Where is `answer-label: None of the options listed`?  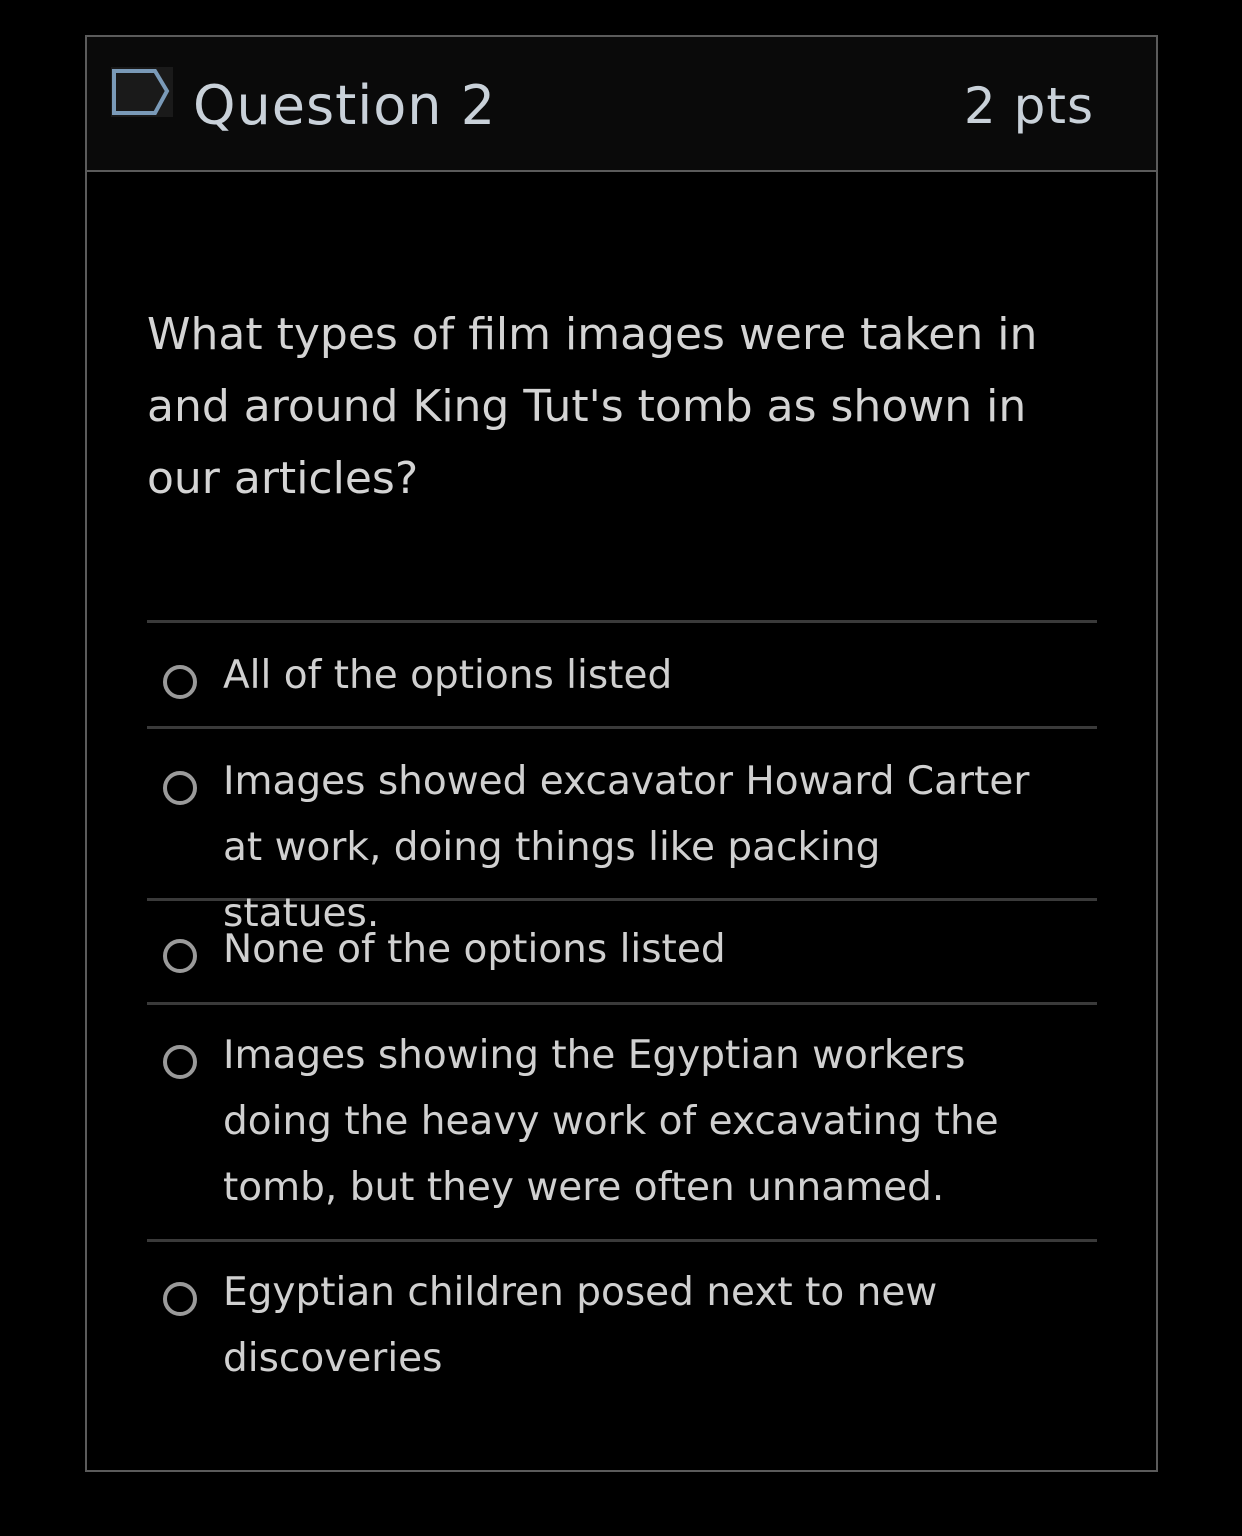
answer-label: None of the options listed is located at coordinates (474, 949).